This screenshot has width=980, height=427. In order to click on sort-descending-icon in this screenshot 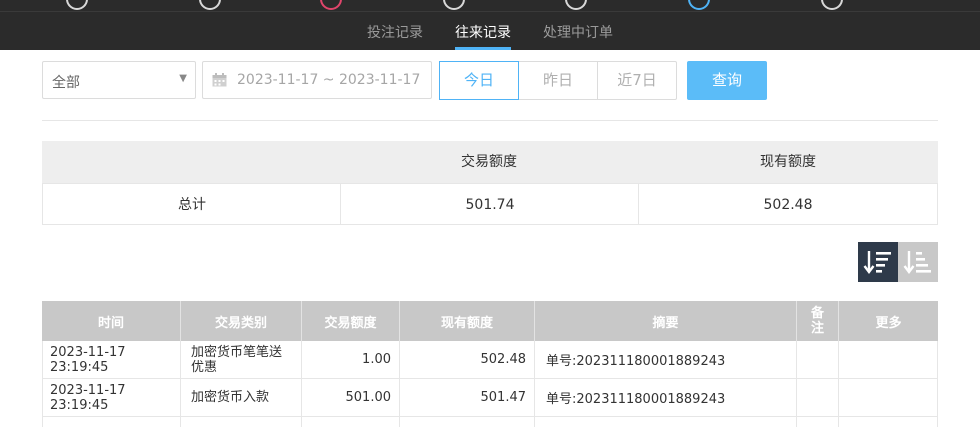, I will do `click(877, 262)`.